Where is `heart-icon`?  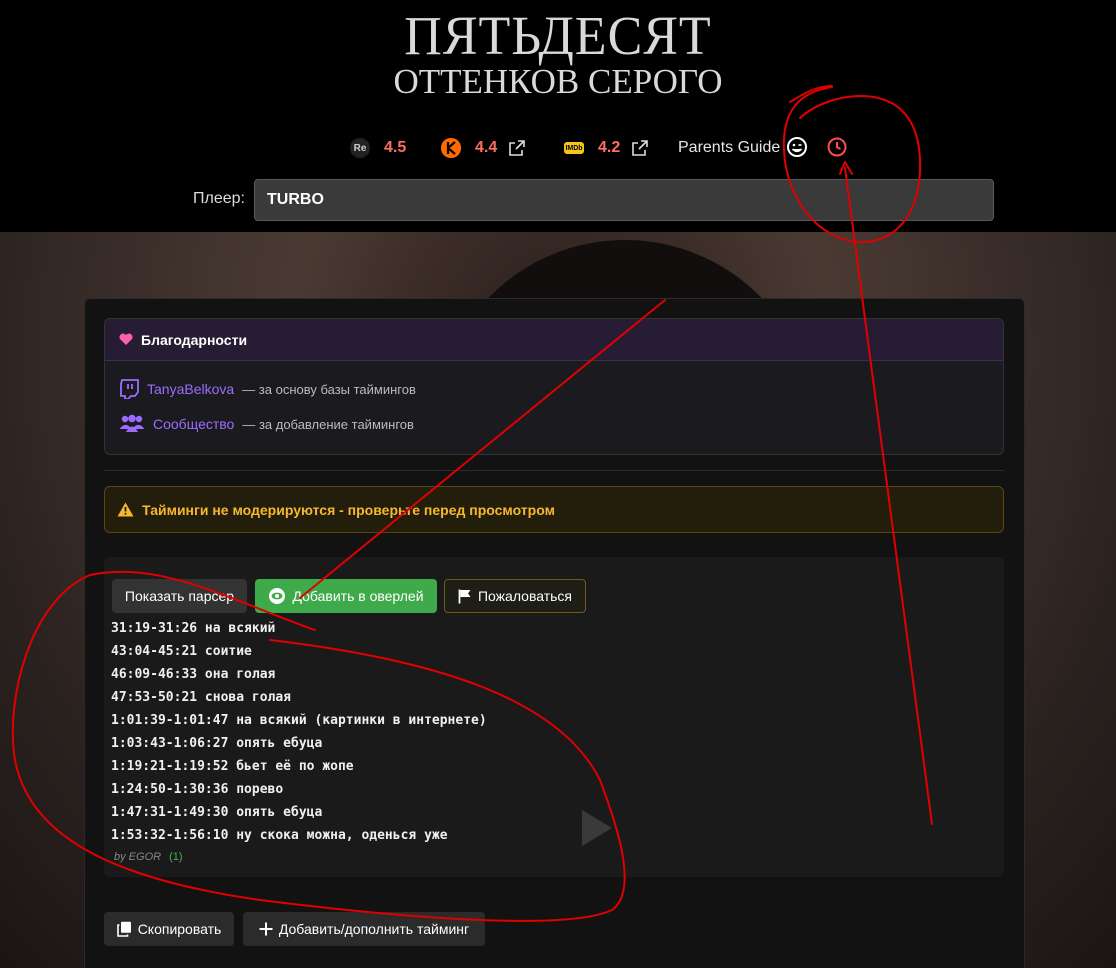 heart-icon is located at coordinates (126, 339).